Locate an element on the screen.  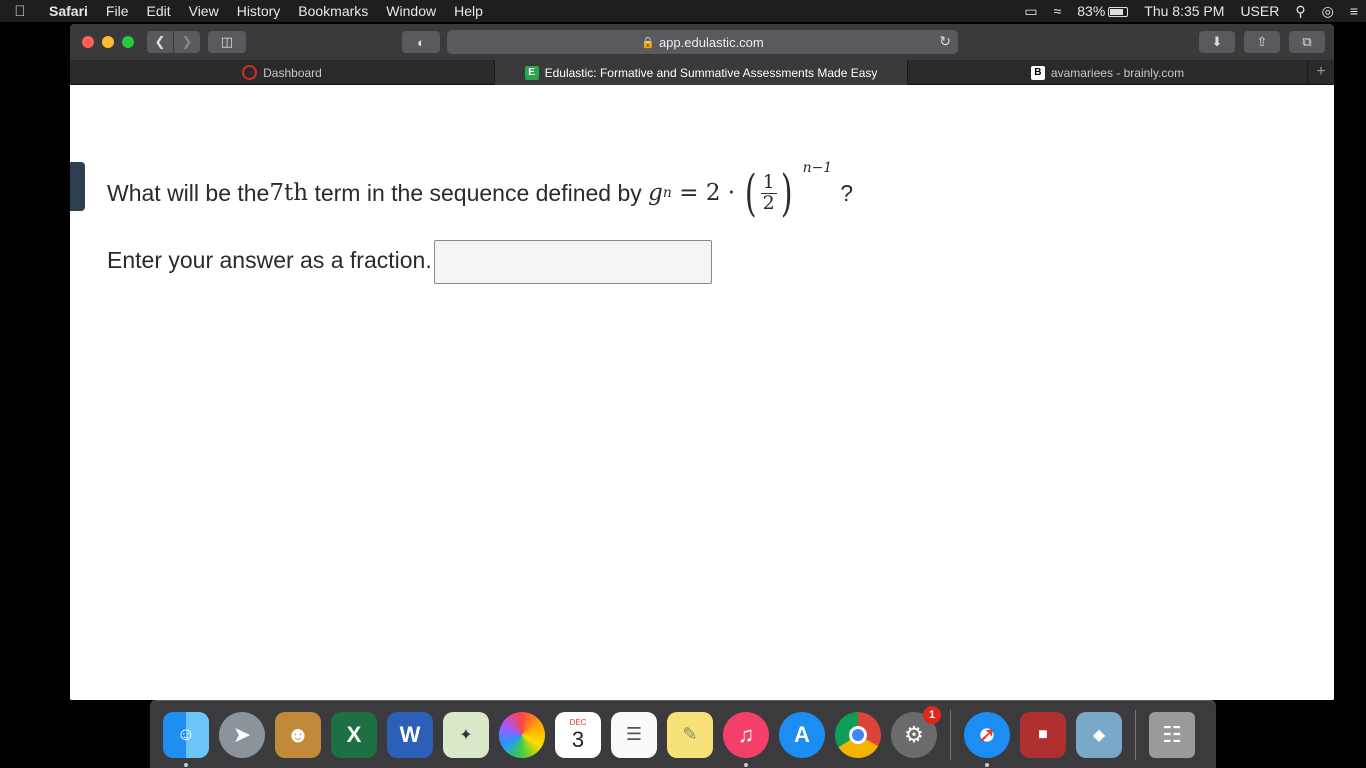
back-button: ❮ is located at coordinates (160, 42).